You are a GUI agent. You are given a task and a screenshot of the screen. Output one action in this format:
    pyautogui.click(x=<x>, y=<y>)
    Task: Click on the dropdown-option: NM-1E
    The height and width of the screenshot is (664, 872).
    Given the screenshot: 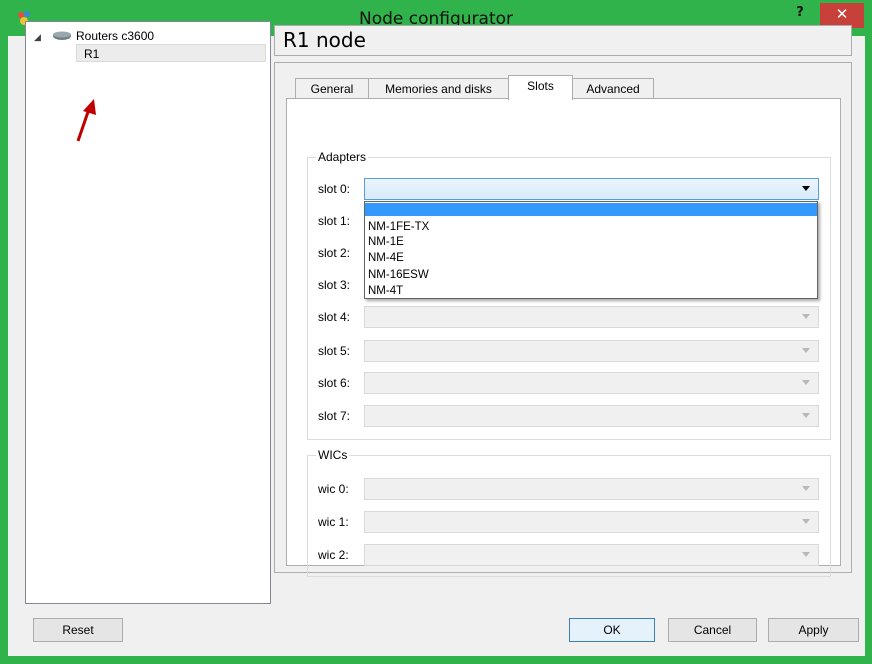 What is the action you would take?
    pyautogui.click(x=591, y=242)
    